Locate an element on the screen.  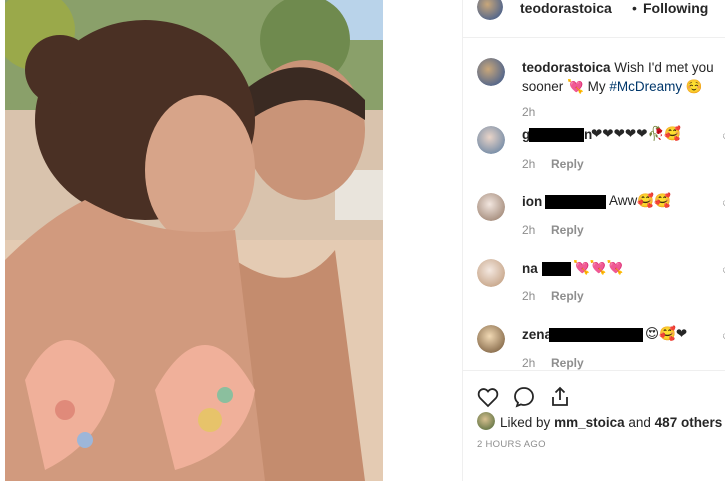
likes-summary: Liked by mm_stoica and 487 others is located at coordinates (611, 422).